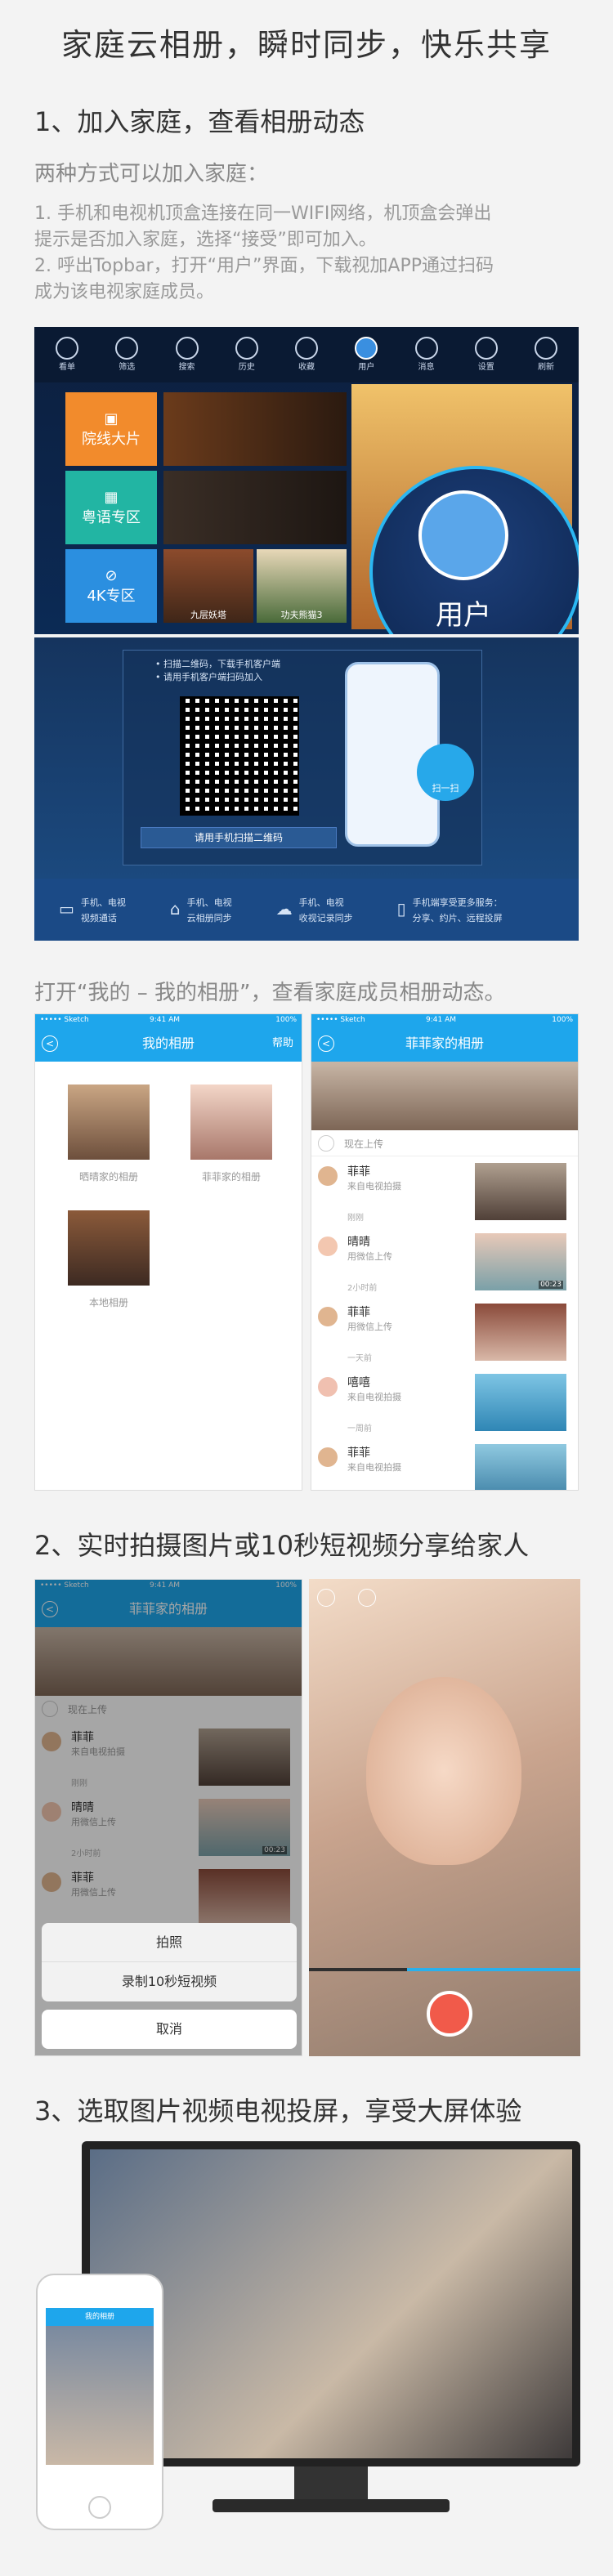 The width and height of the screenshot is (613, 2576). I want to click on album-name-3: 本地相册, so click(108, 1302).